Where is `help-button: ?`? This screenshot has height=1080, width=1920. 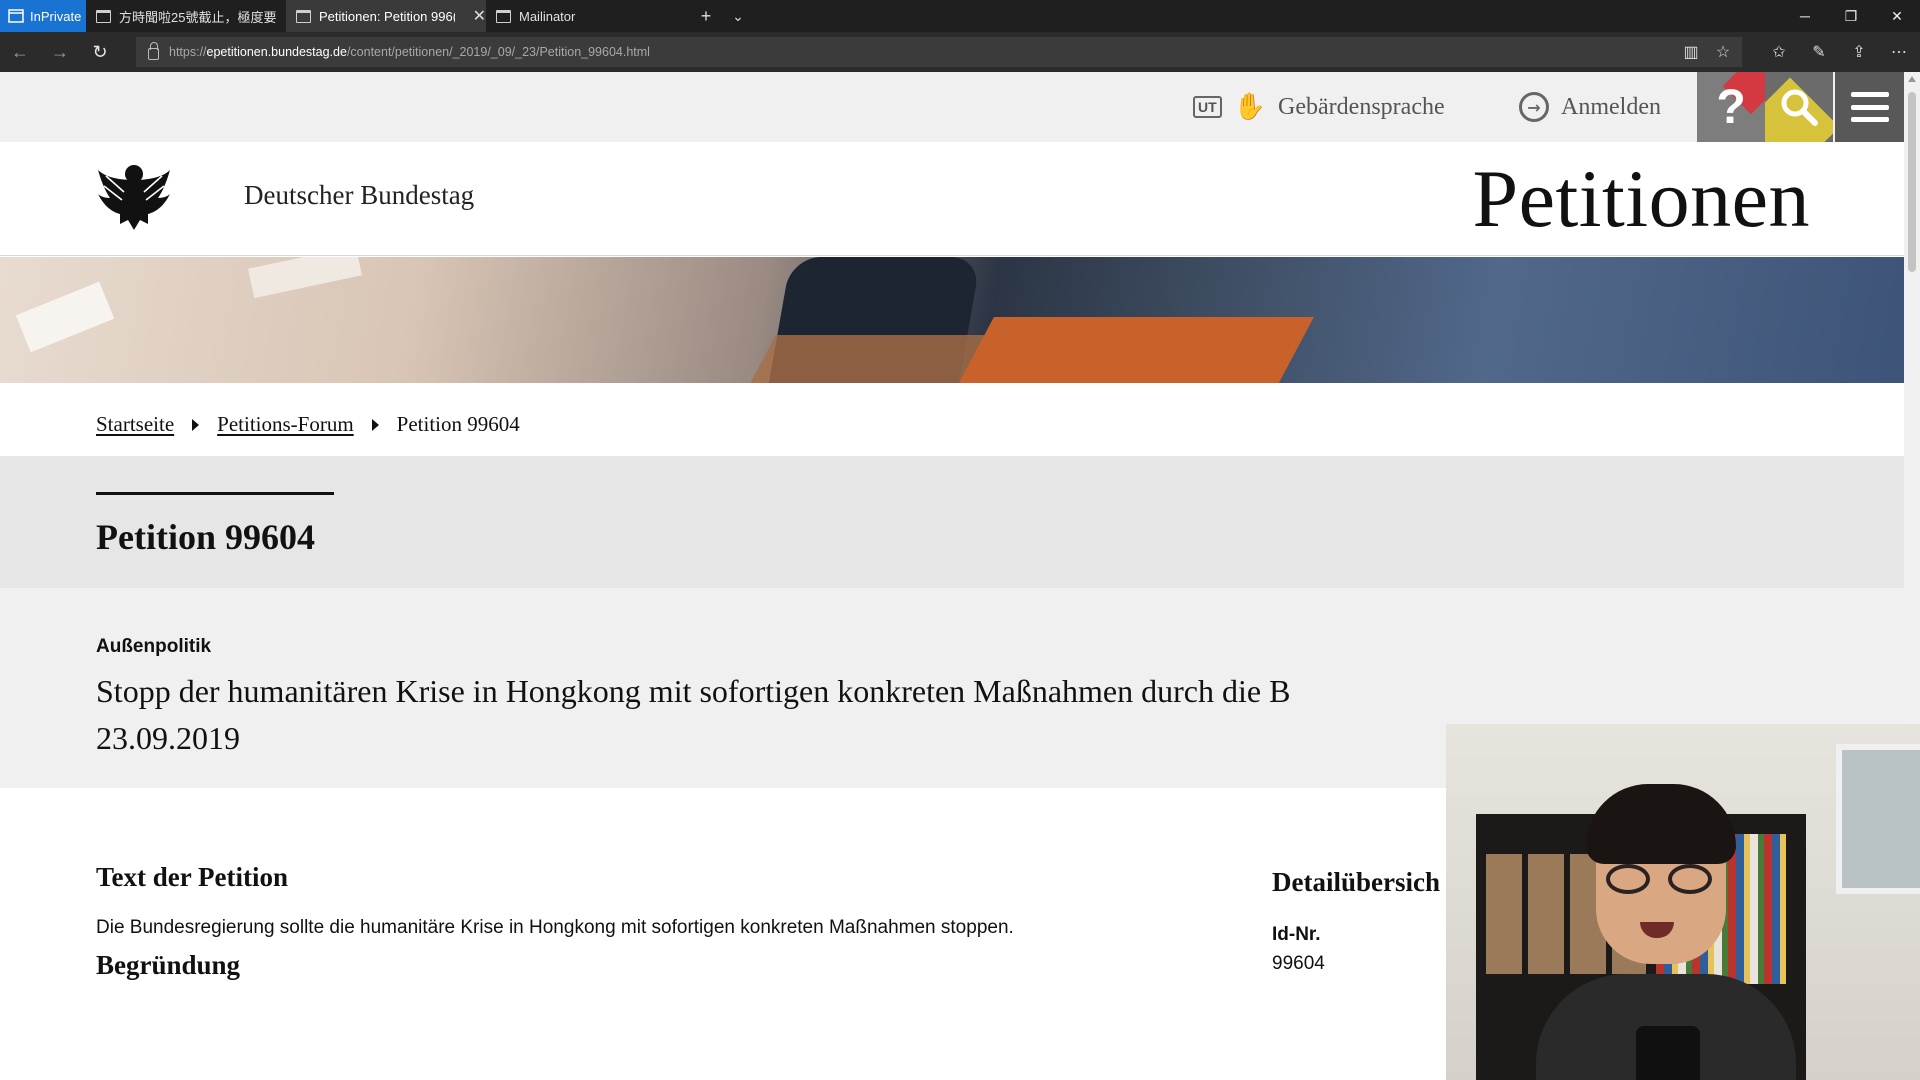
help-button: ? is located at coordinates (1731, 107).